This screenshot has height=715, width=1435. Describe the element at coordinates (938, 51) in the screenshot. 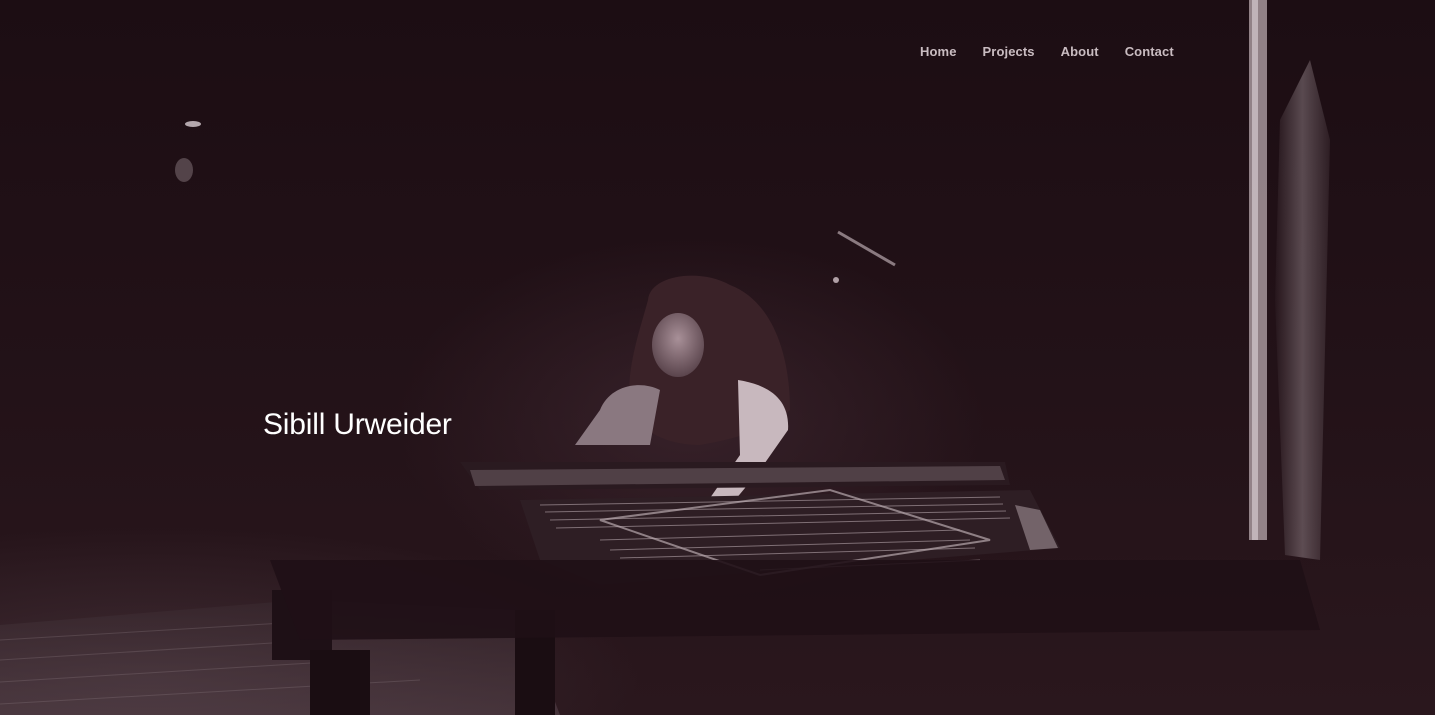

I see `nav-home-link: Home` at that location.